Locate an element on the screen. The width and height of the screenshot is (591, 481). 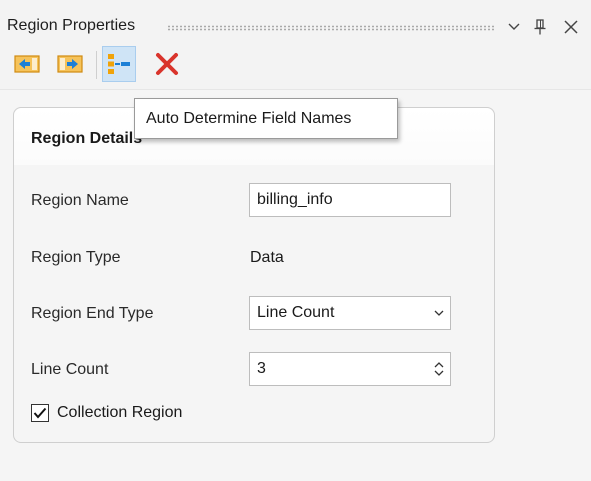
auto-field-names-icon is located at coordinates (119, 64).